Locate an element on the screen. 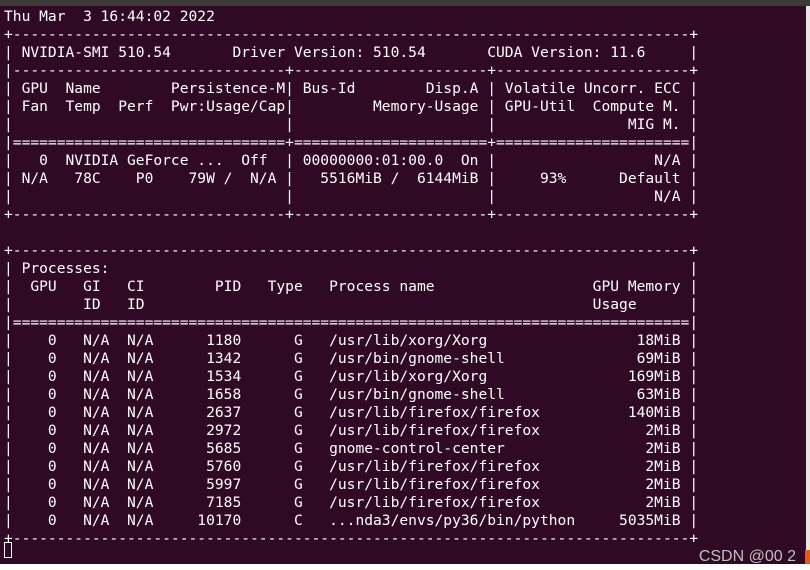 The width and height of the screenshot is (810, 570). scrollbar-thumb is located at coordinates (807, 557).